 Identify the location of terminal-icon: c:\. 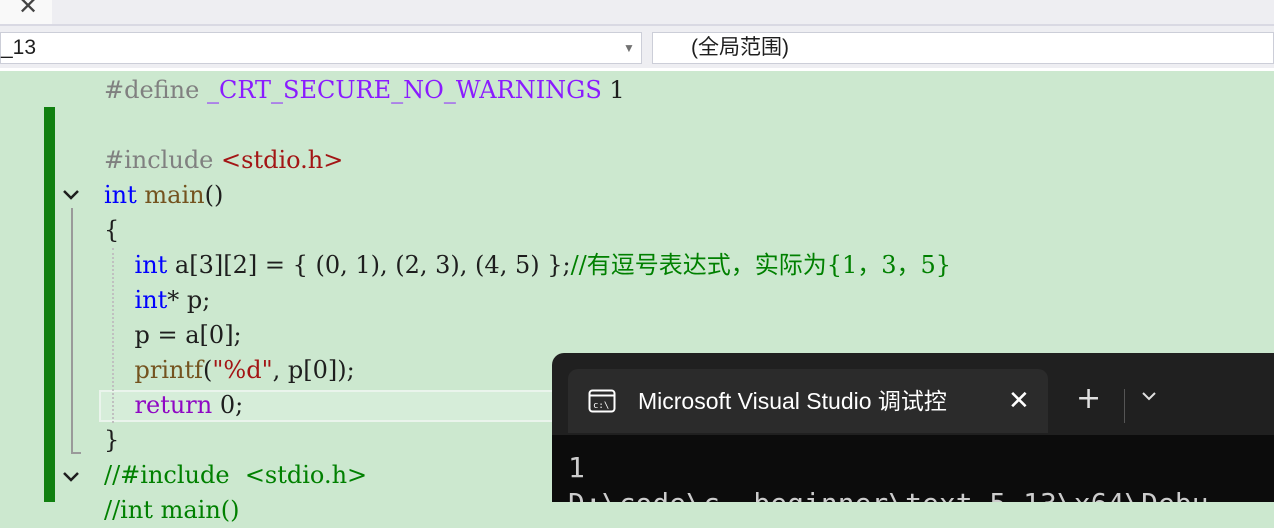
(602, 401).